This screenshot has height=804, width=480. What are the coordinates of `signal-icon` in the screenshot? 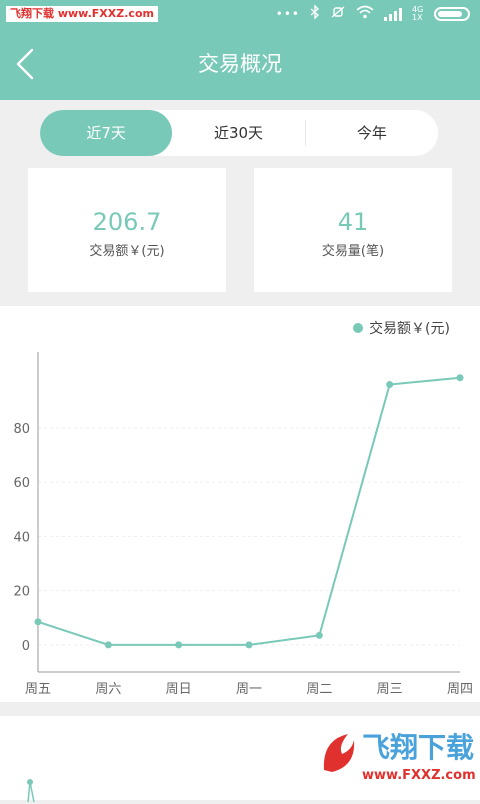 It's located at (393, 14).